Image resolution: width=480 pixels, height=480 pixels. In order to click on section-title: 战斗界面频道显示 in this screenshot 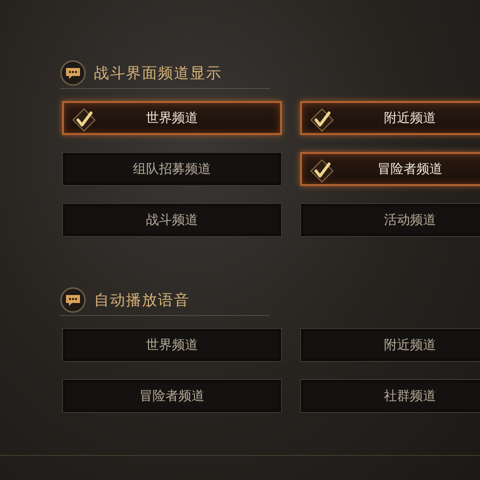, I will do `click(158, 73)`.